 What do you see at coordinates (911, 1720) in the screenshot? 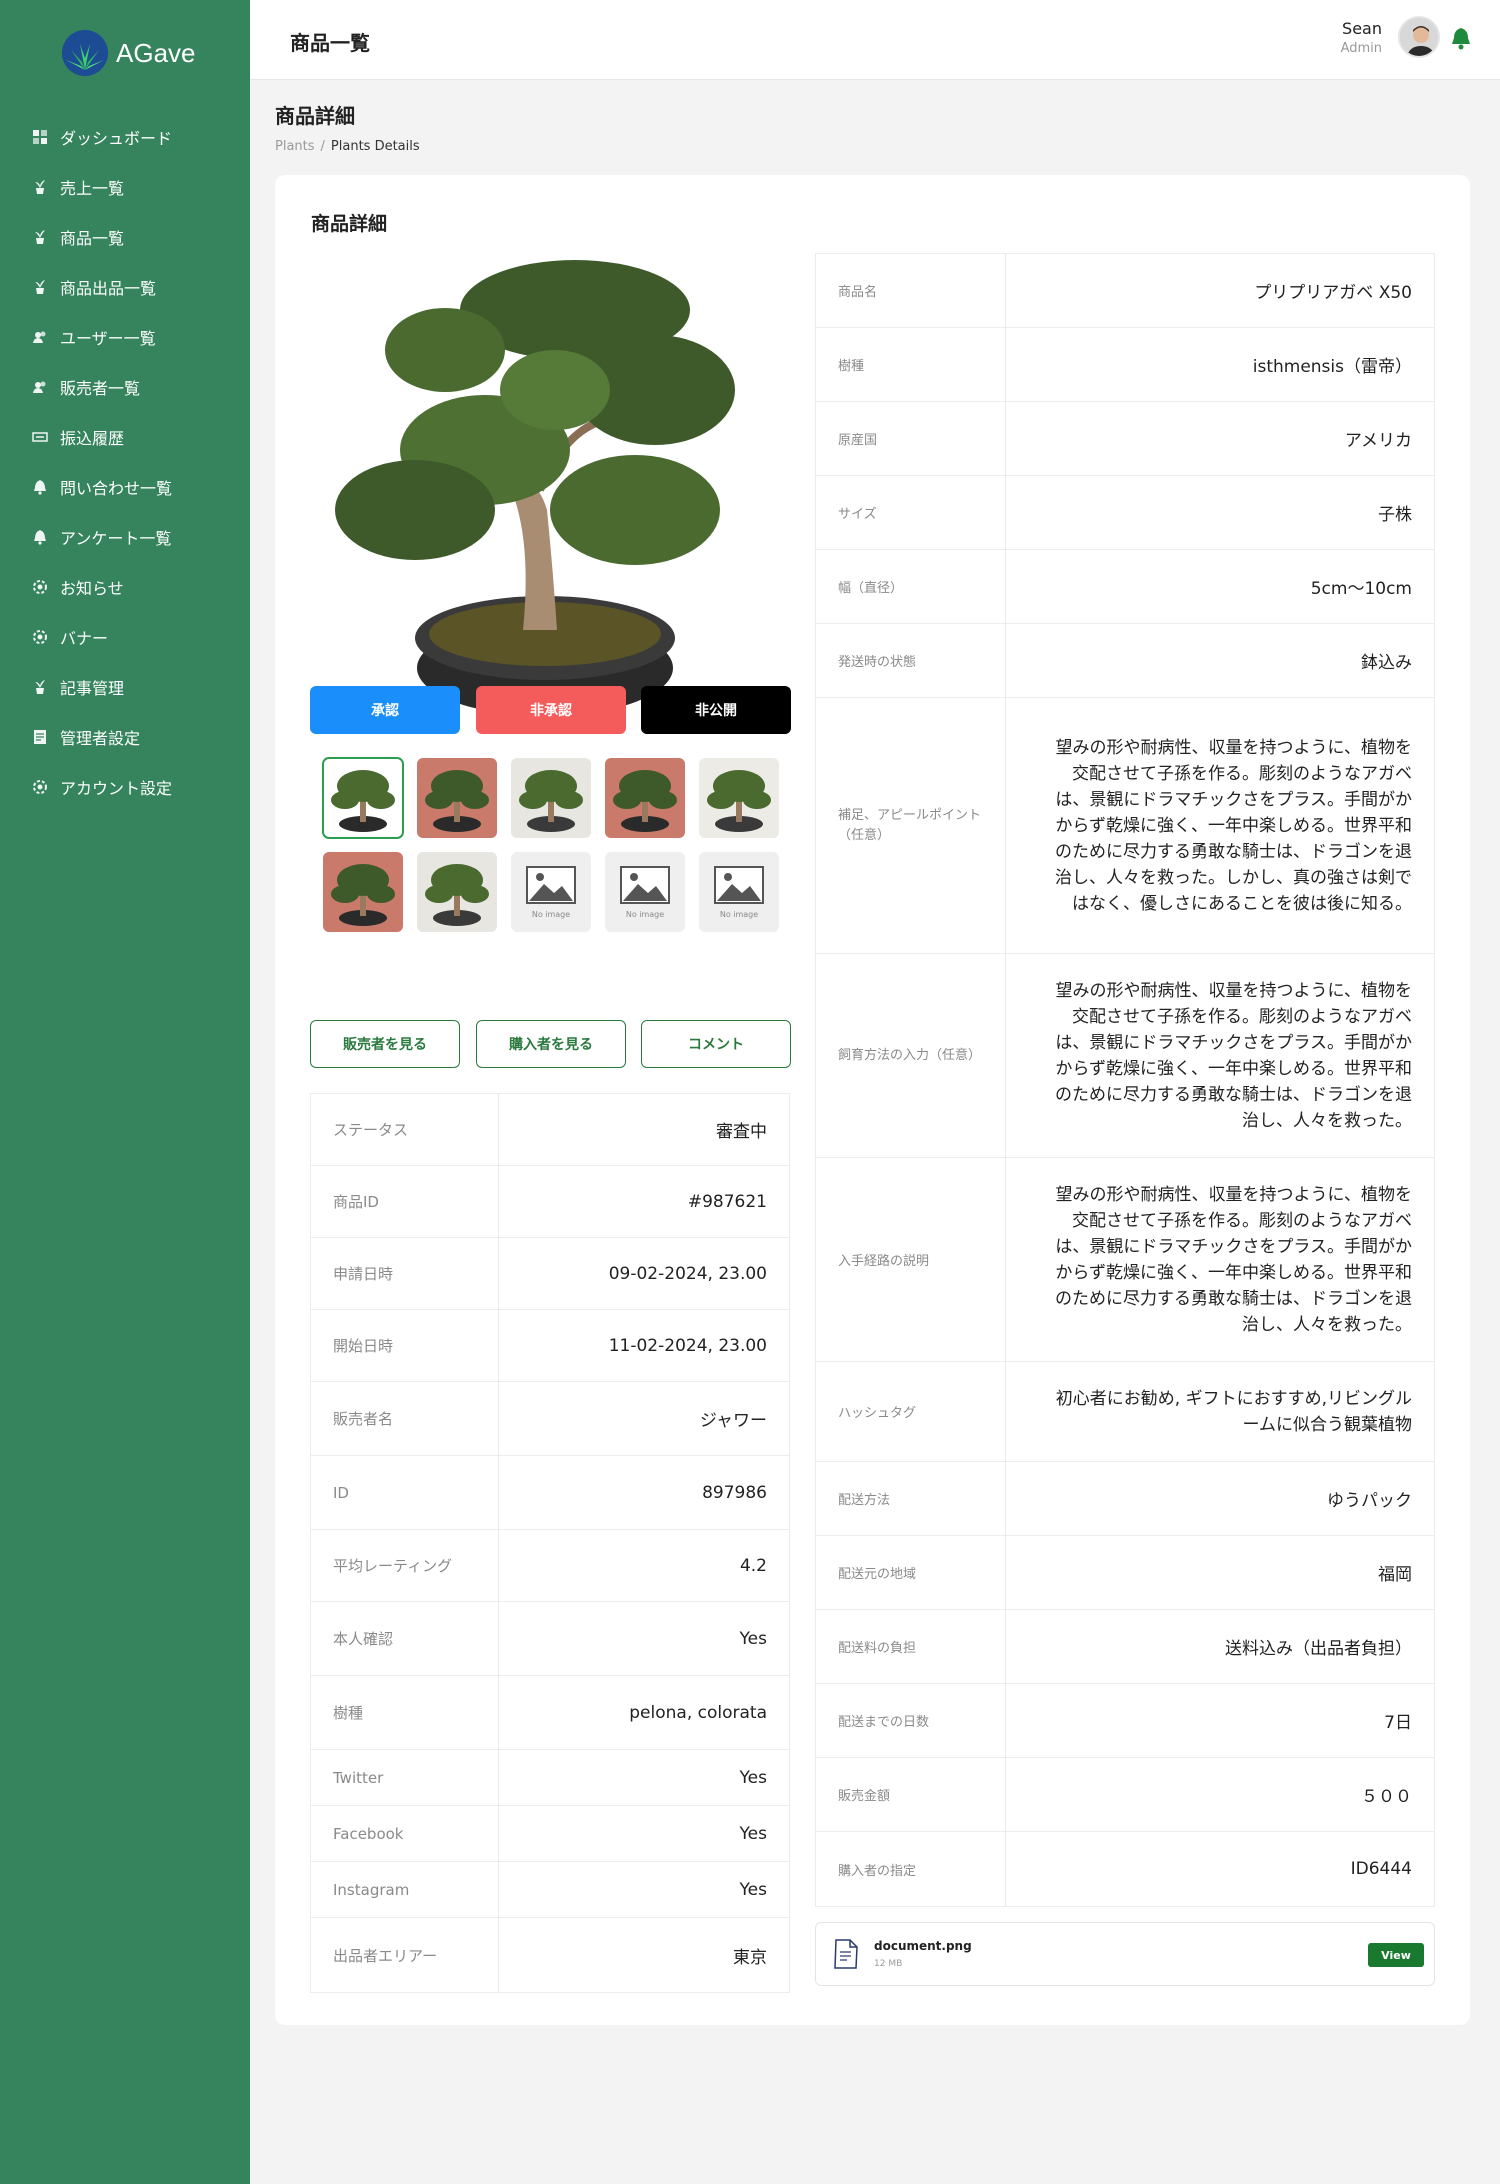
I see `spec-label: 配送までの日数` at bounding box center [911, 1720].